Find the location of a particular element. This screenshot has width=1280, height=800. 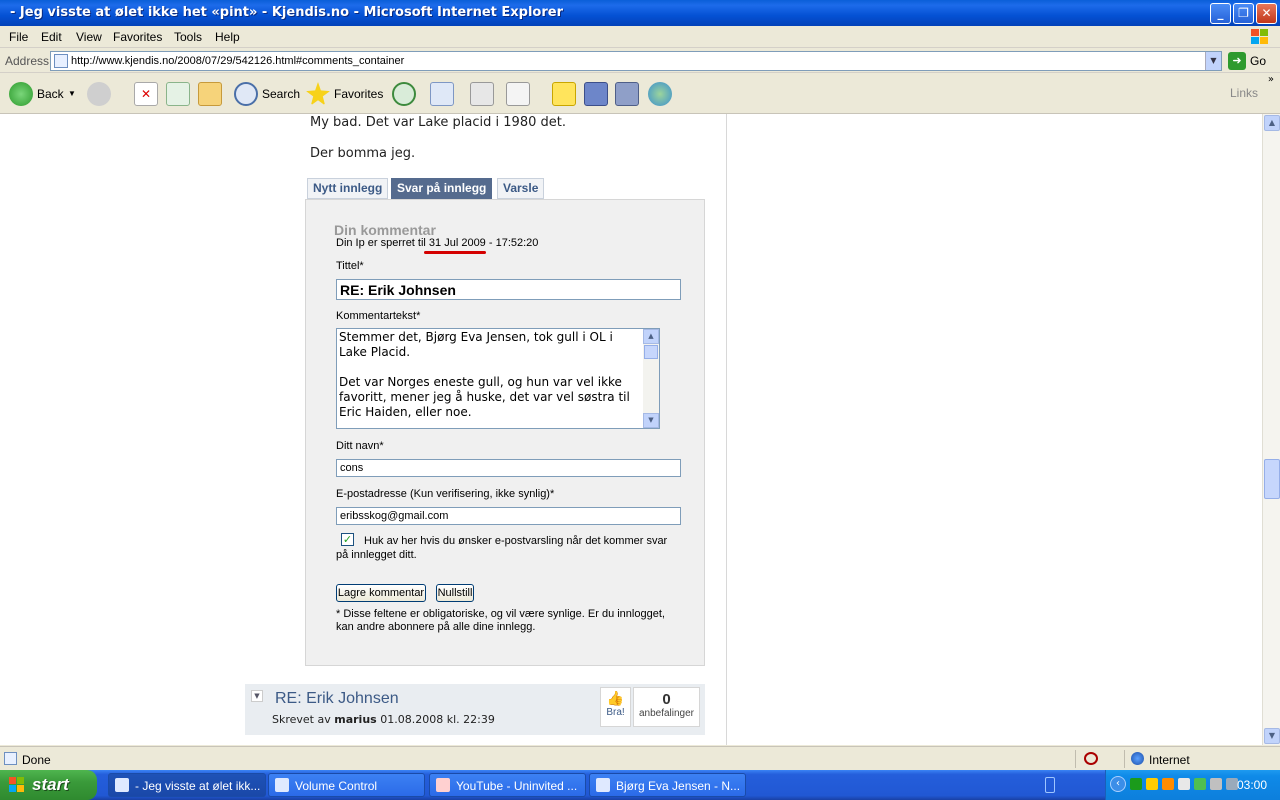

comment-byline: Skrevet av marius 01.08.2008 kl. 22:39 is located at coordinates (383, 719).